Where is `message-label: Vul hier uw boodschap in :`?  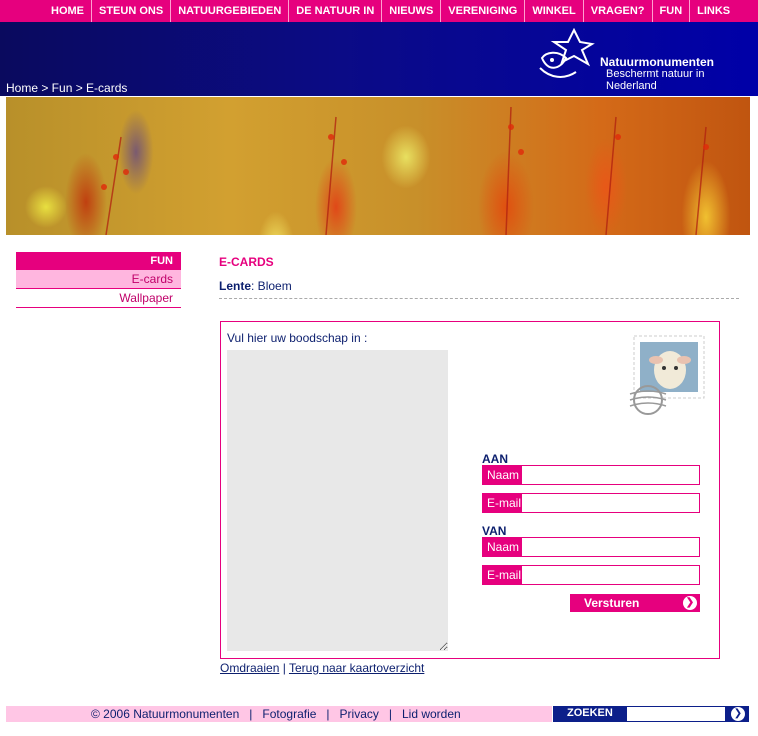
message-label: Vul hier uw boodschap in : is located at coordinates (297, 338).